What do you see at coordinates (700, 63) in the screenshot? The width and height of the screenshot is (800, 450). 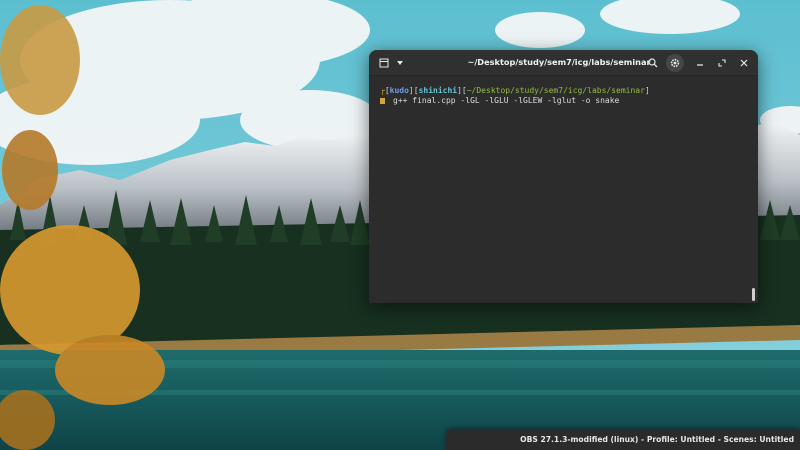 I see `minimize-icon` at bounding box center [700, 63].